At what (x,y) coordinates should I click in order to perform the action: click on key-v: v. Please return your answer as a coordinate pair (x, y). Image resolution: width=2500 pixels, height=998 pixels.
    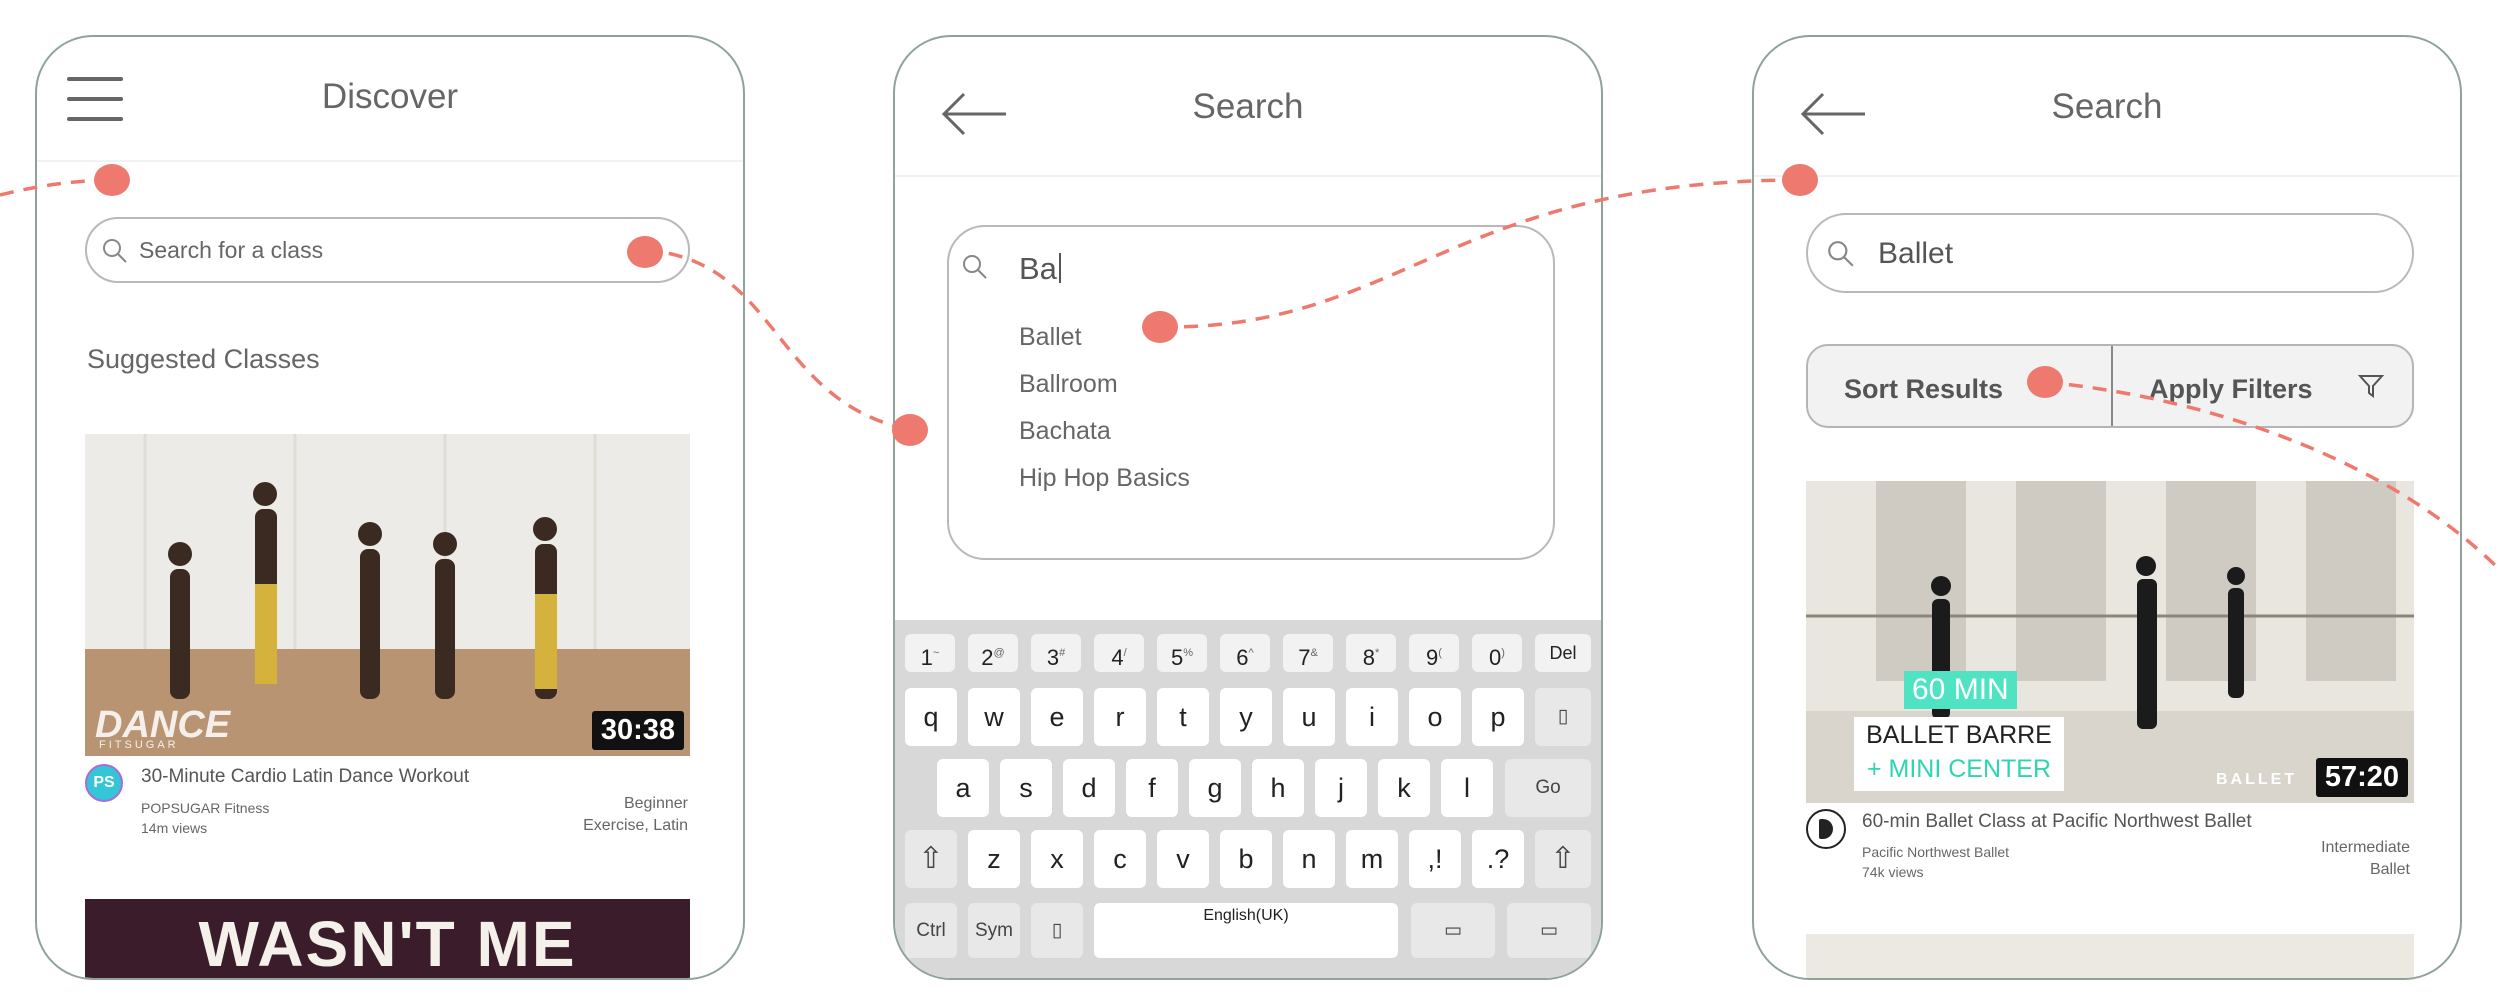
    Looking at the image, I should click on (1183, 859).